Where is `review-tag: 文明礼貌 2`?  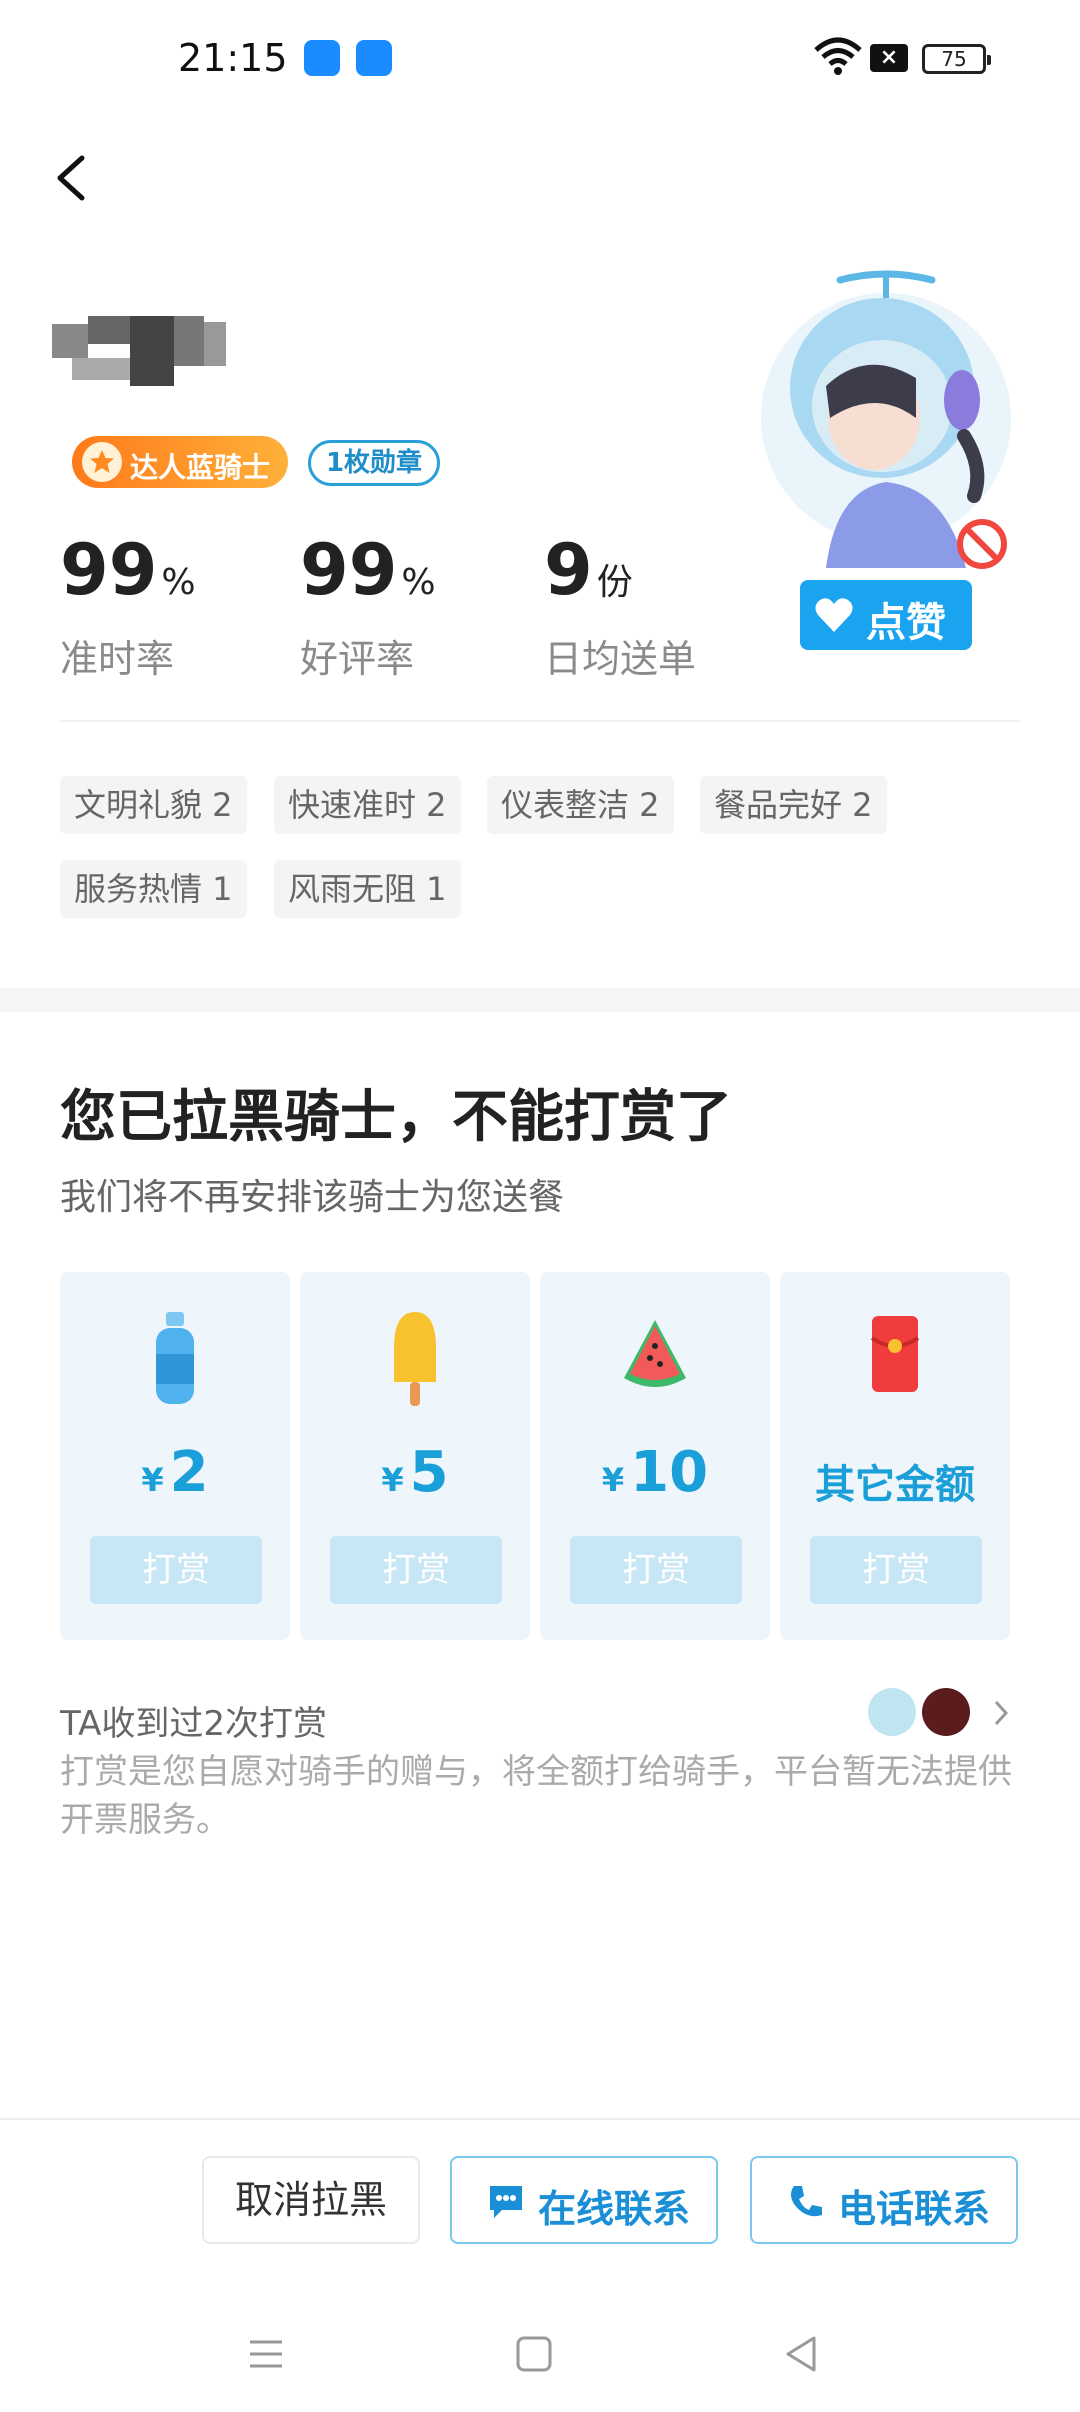 review-tag: 文明礼貌 2 is located at coordinates (153, 805).